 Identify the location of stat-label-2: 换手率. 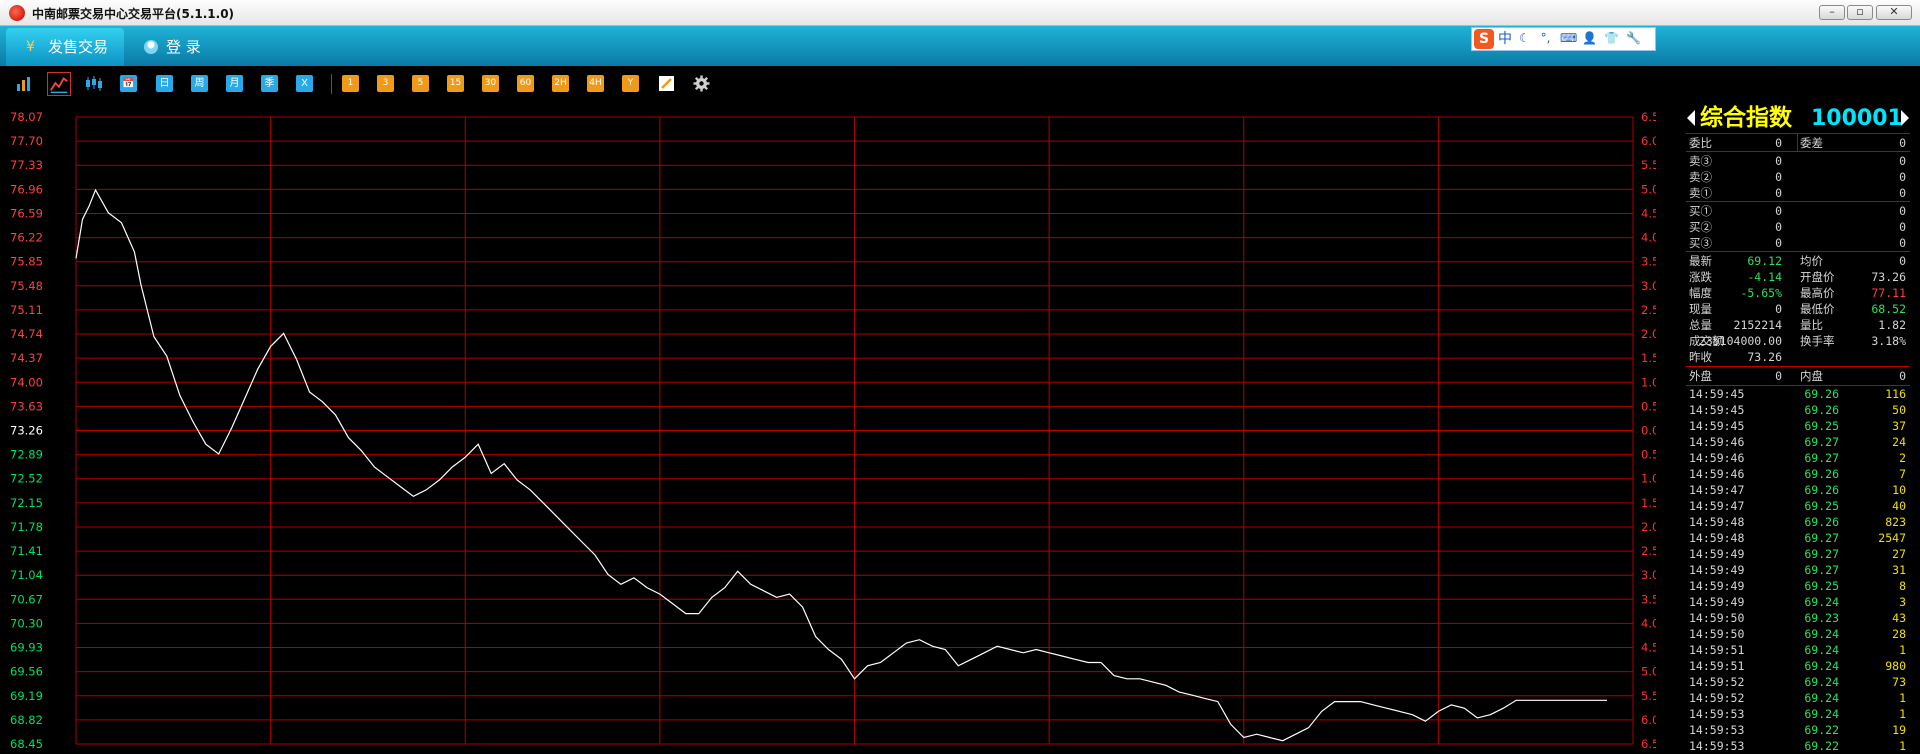
(1817, 341).